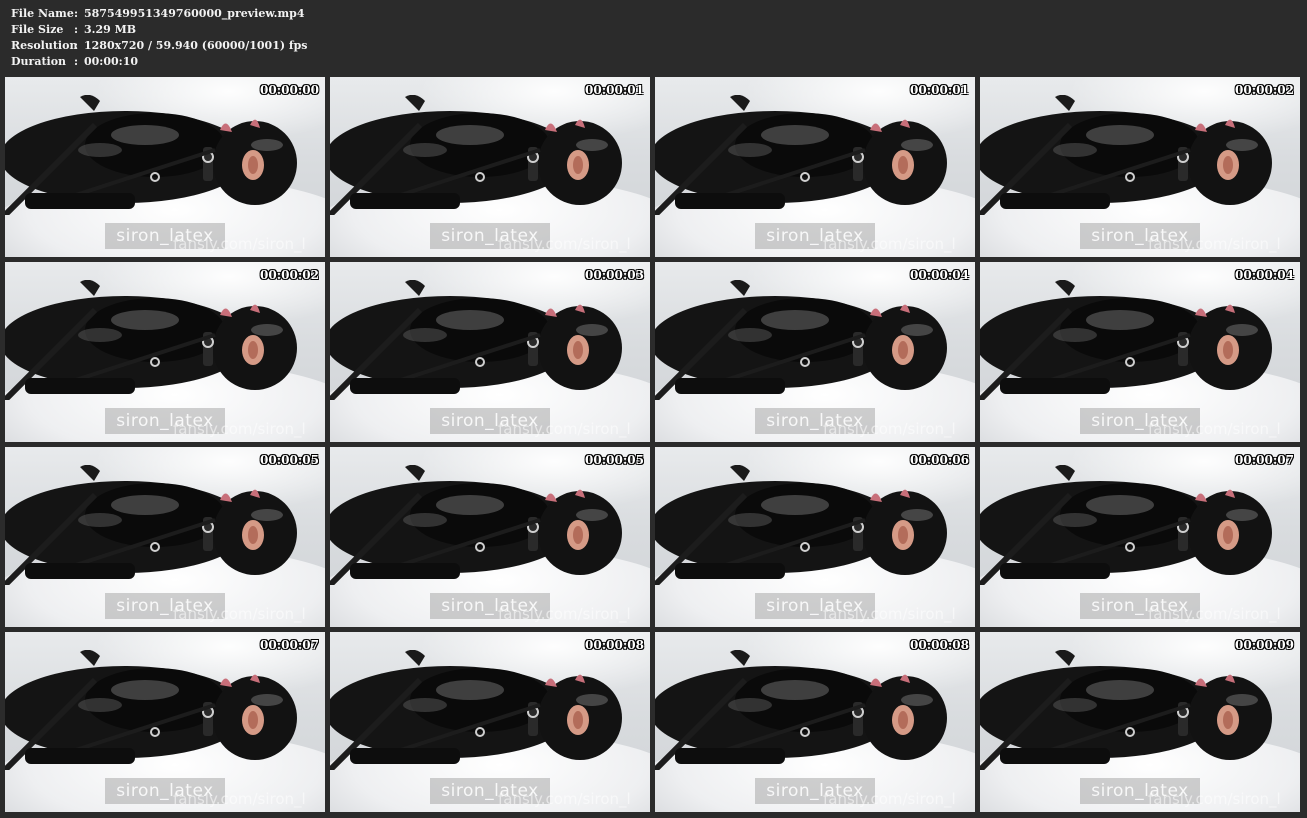 Image resolution: width=1307 pixels, height=818 pixels. I want to click on duration-row: Duration : 00:00:10, so click(159, 62).